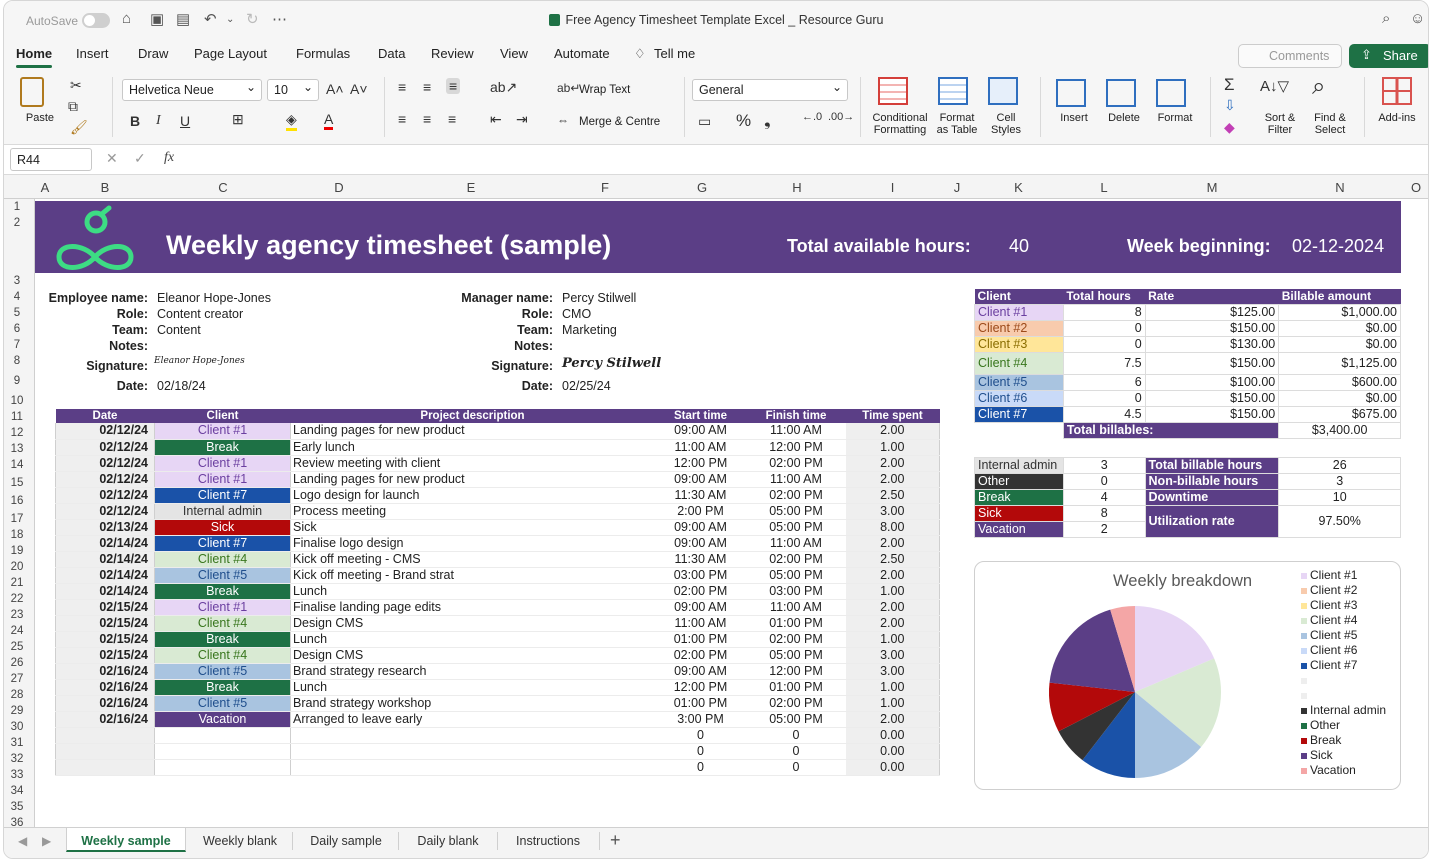 This screenshot has height=862, width=1432. Describe the element at coordinates (957, 187) in the screenshot. I see `column-header-j: J` at that location.